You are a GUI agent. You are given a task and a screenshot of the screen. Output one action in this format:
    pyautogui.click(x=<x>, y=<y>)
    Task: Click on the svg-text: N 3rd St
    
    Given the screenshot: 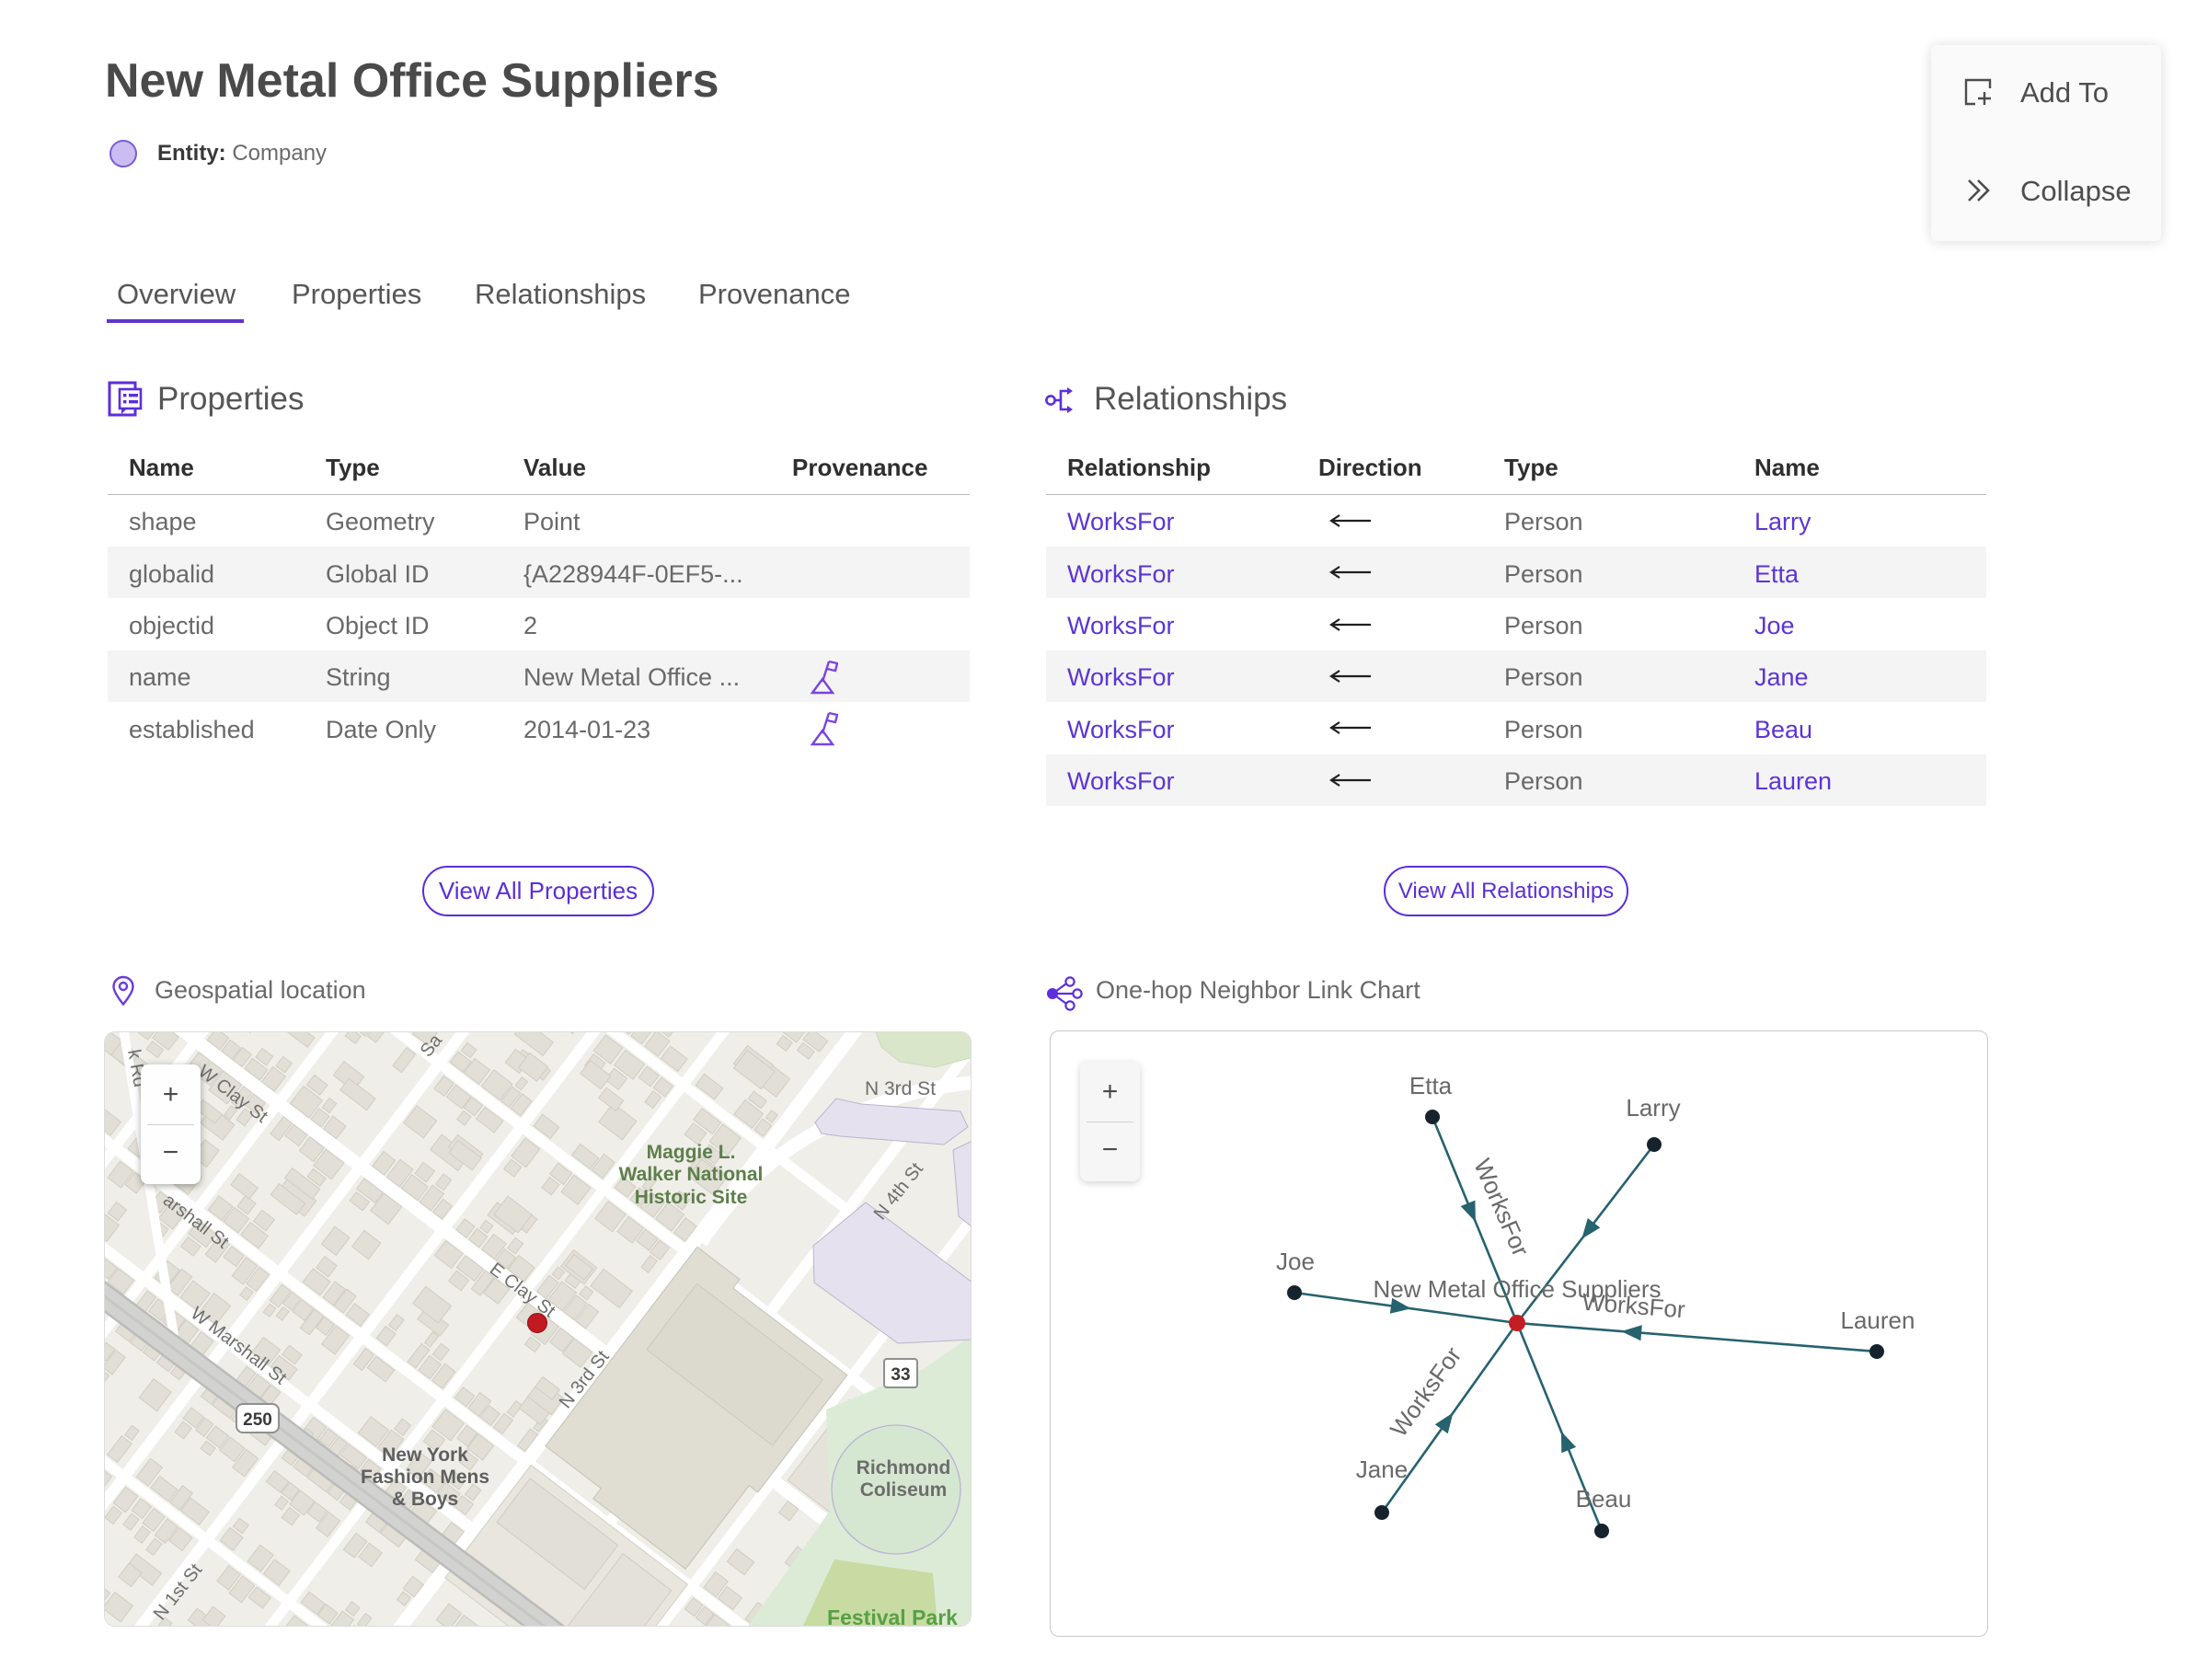 What is the action you would take?
    pyautogui.click(x=900, y=1088)
    